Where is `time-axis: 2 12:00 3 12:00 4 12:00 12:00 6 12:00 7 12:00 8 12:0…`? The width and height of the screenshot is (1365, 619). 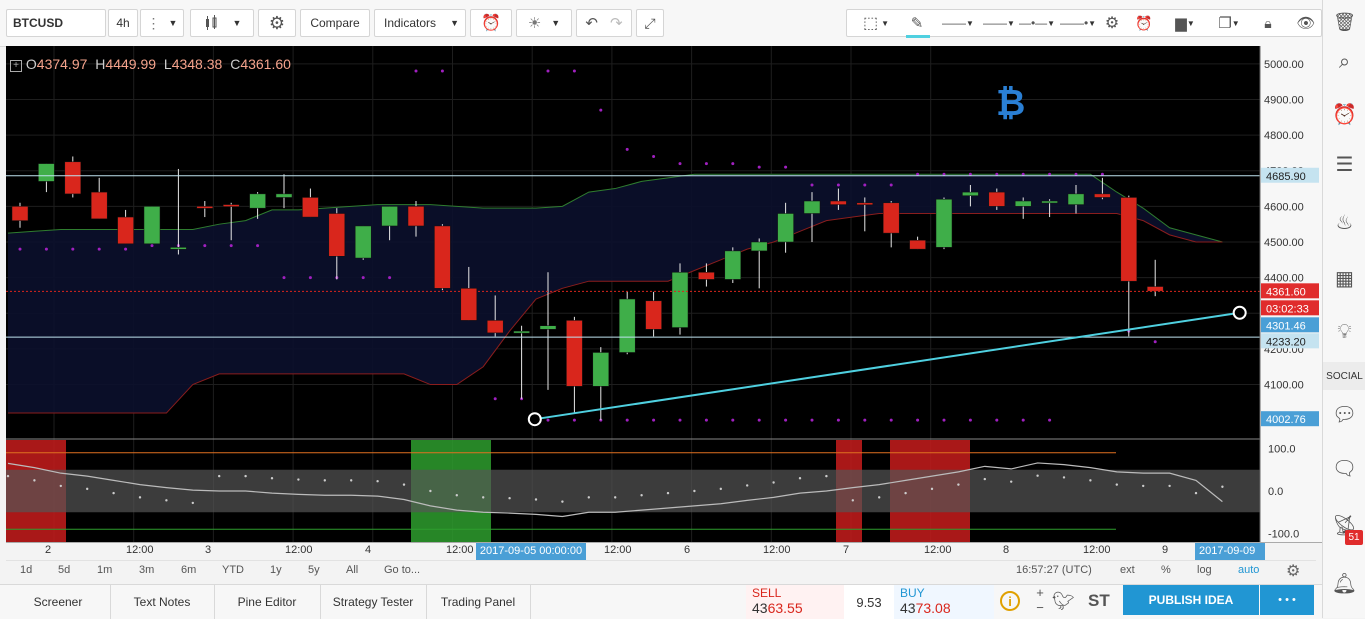 time-axis: 2 12:00 3 12:00 4 12:00 12:00 6 12:00 7 12:00 8 12:0… is located at coordinates (664, 551).